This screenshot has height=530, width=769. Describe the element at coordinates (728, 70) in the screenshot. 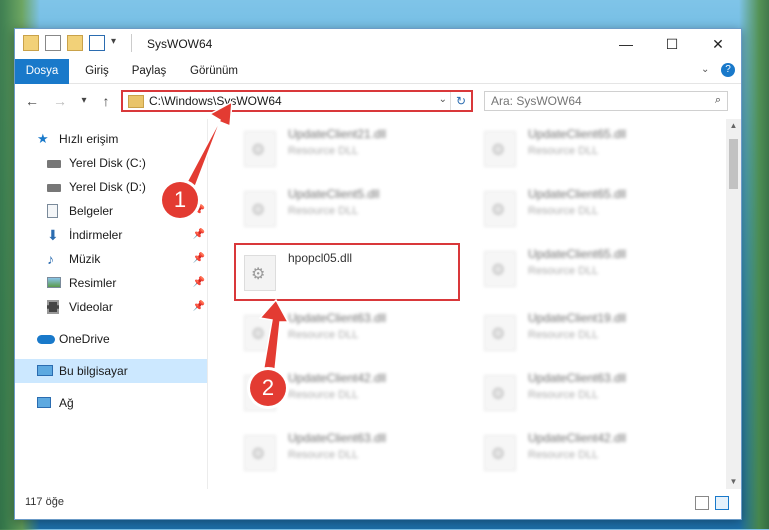

I see `help-icon: ?` at that location.